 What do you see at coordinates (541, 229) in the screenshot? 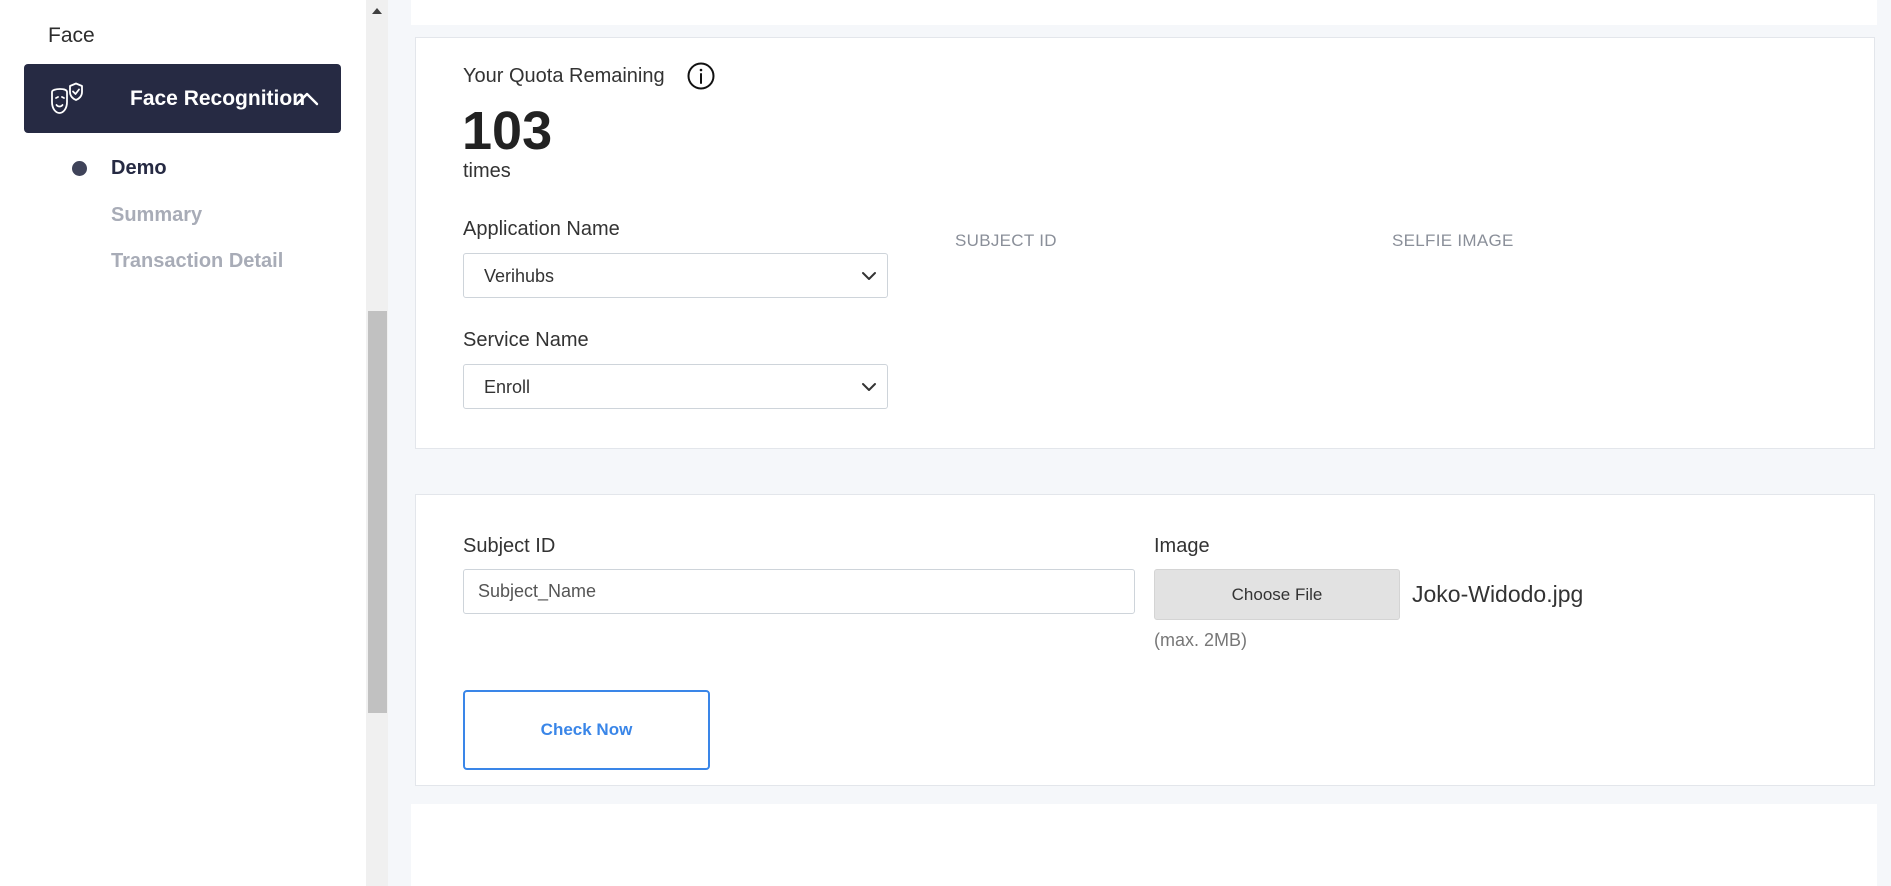
I see `application-name-label: Application Name` at bounding box center [541, 229].